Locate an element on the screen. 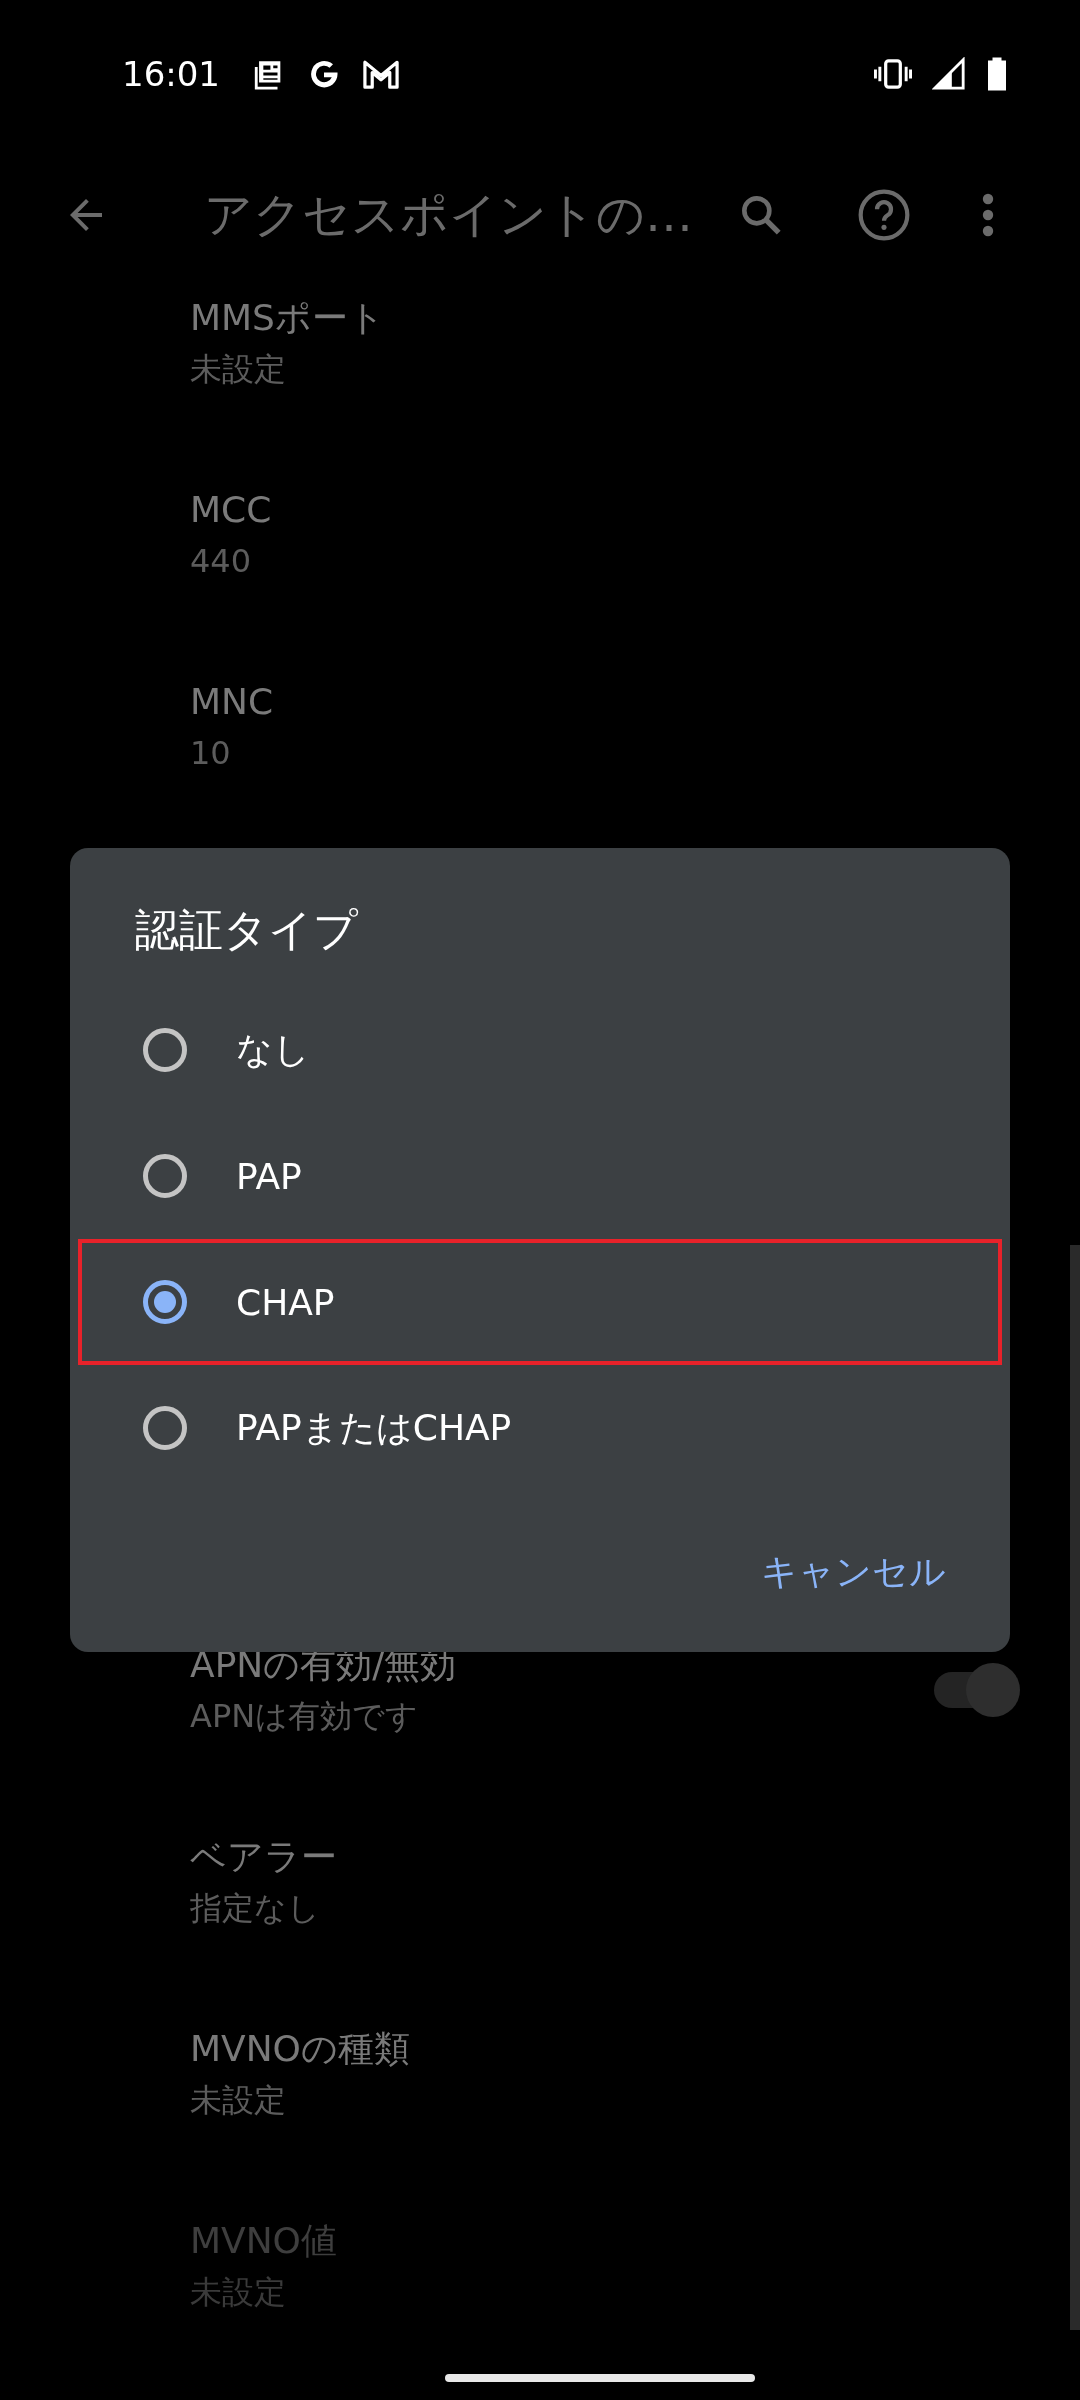 This screenshot has height=2400, width=1080. battery-icon is located at coordinates (997, 74).